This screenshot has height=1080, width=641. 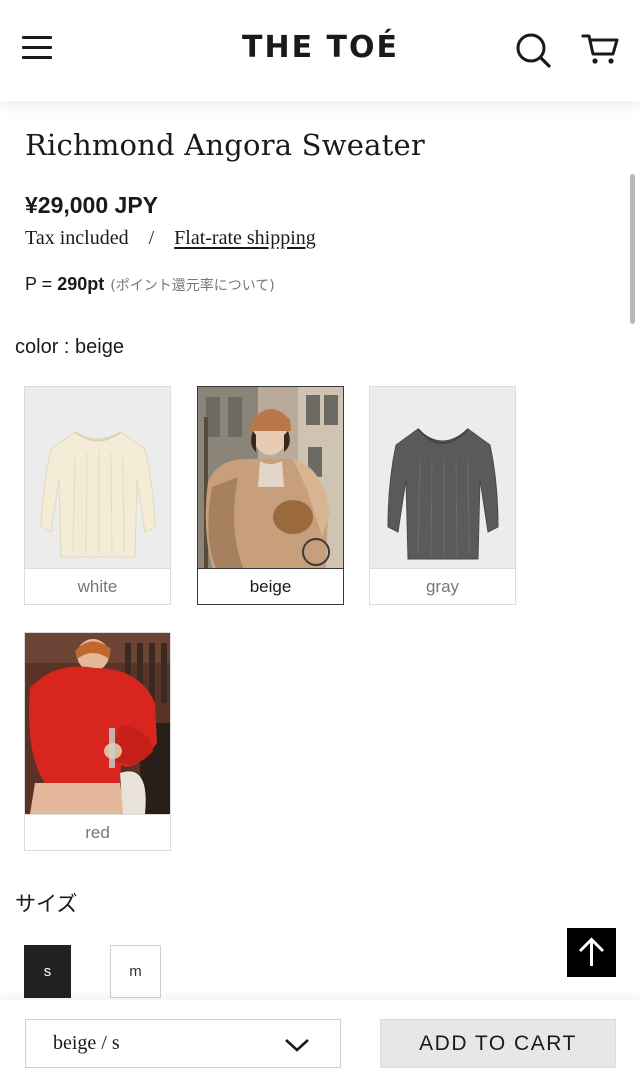 What do you see at coordinates (41, 284) in the screenshot?
I see `points-prefix: P =` at bounding box center [41, 284].